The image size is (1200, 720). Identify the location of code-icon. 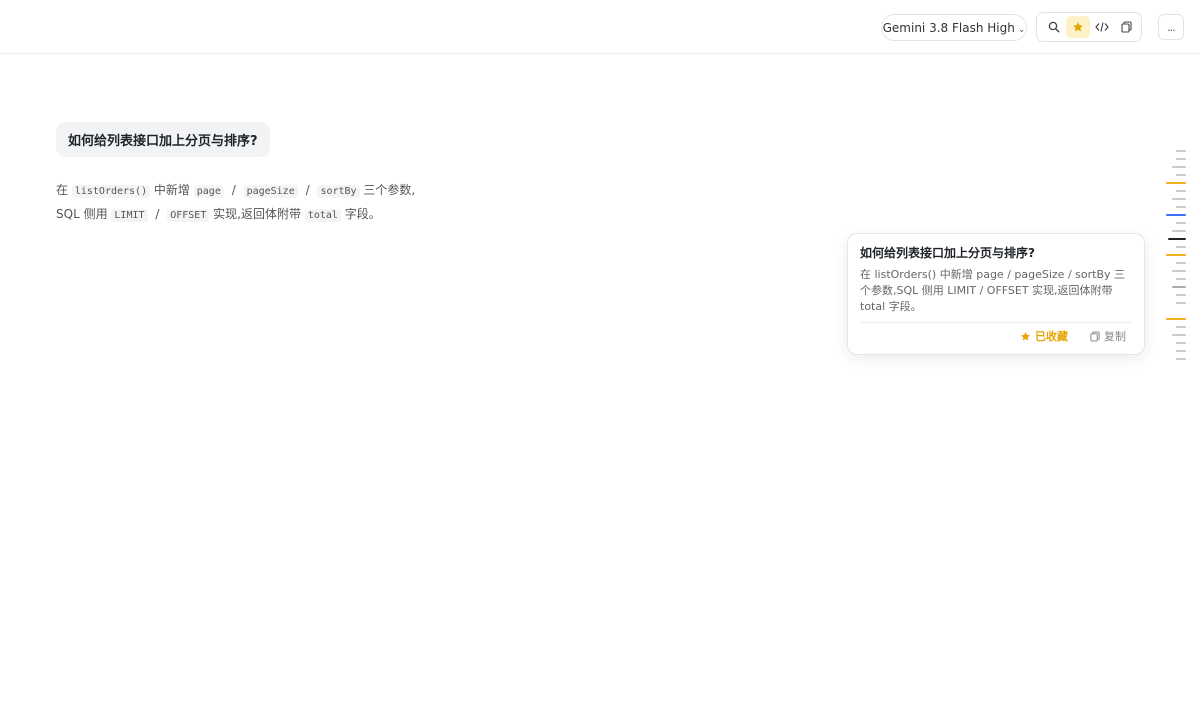
(1102, 27).